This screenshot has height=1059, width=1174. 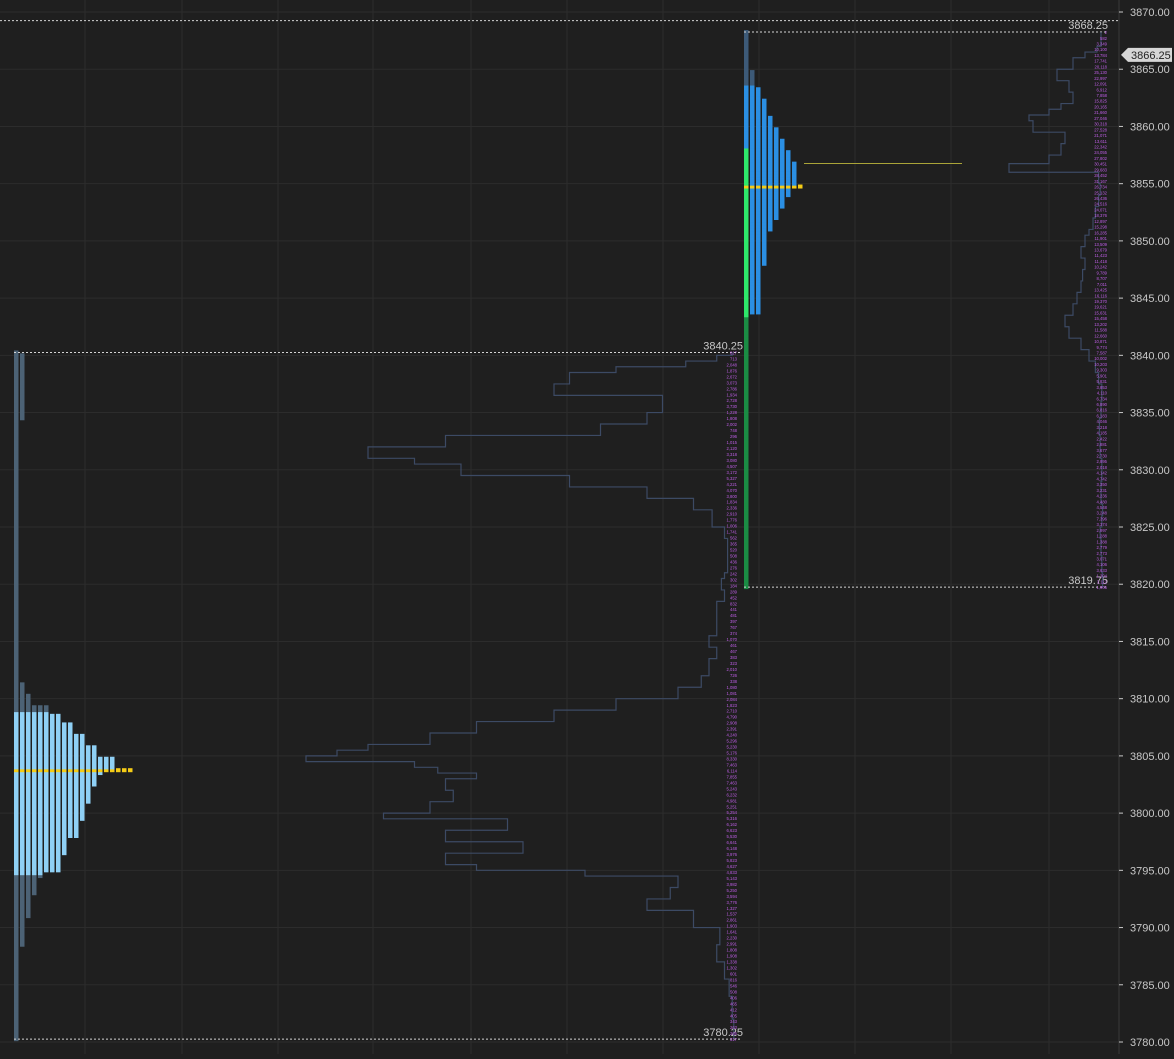 What do you see at coordinates (1102, 352) in the screenshot?
I see `volume-label: 7,587` at bounding box center [1102, 352].